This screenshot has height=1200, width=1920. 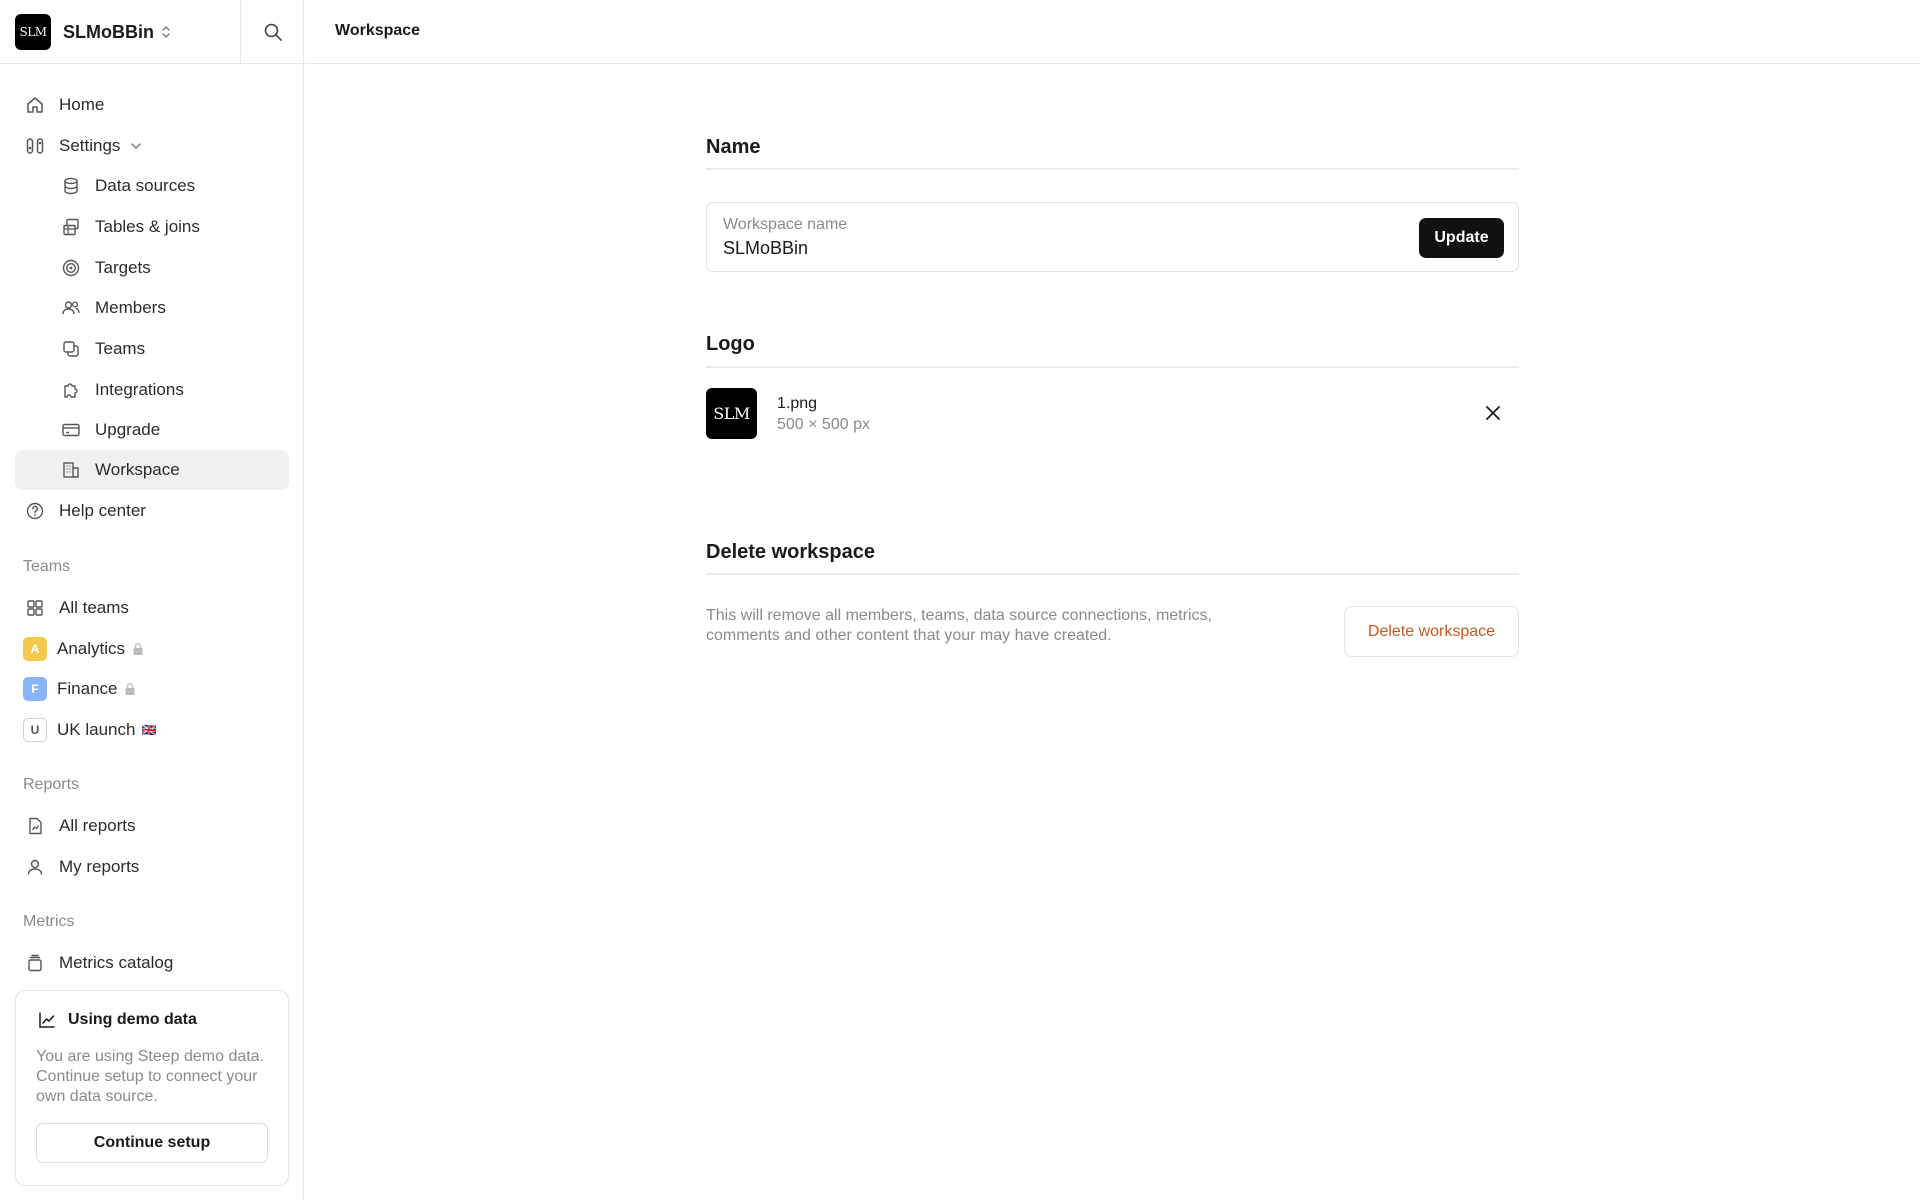 I want to click on team-badge: U, so click(x=35, y=730).